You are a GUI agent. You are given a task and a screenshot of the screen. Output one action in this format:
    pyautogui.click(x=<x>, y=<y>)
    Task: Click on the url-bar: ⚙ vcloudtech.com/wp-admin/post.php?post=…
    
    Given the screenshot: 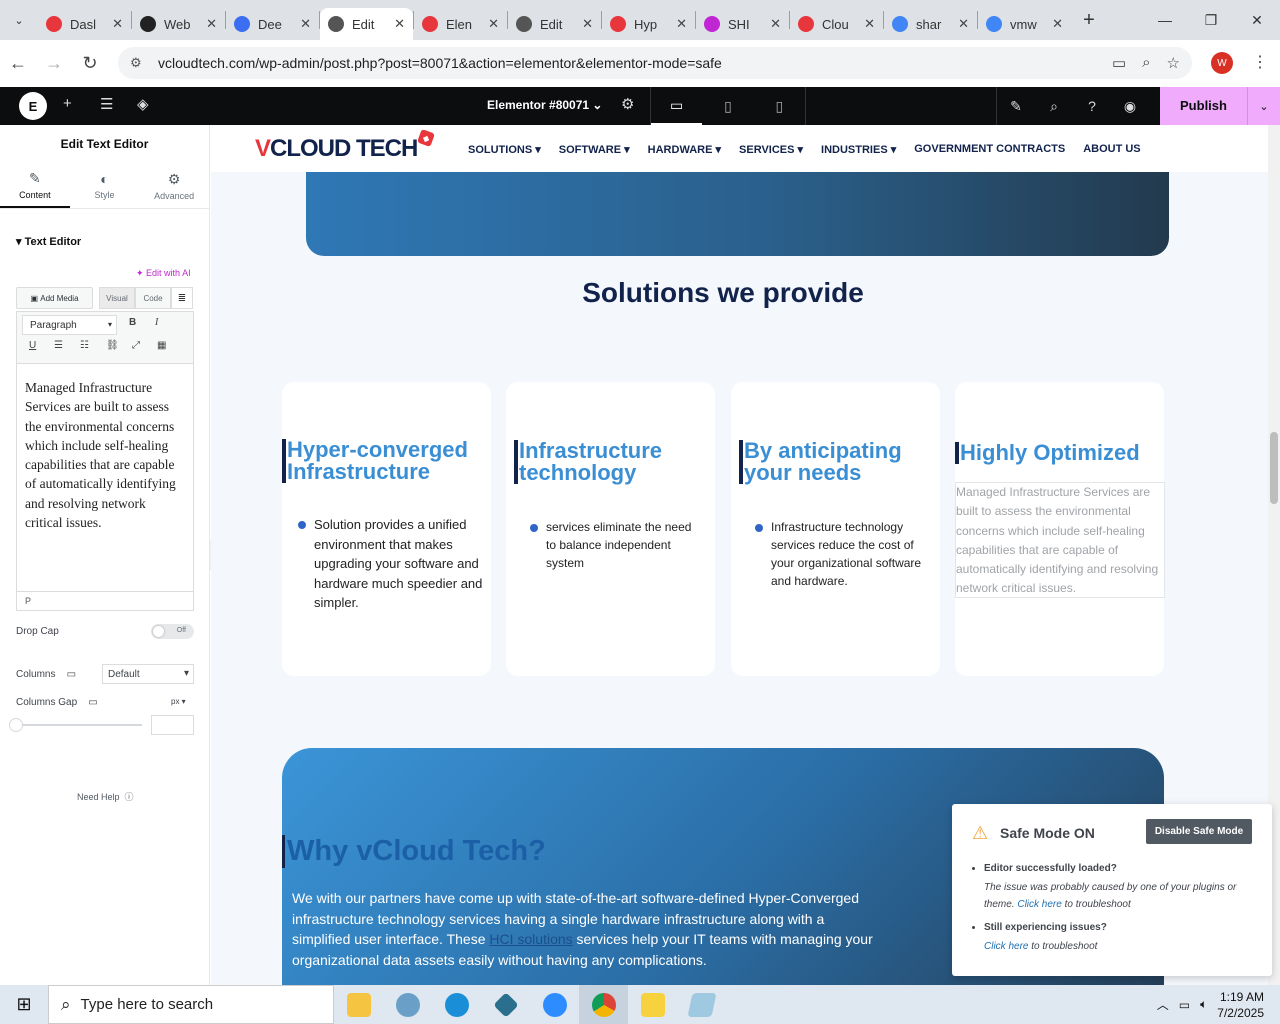 What is the action you would take?
    pyautogui.click(x=655, y=63)
    